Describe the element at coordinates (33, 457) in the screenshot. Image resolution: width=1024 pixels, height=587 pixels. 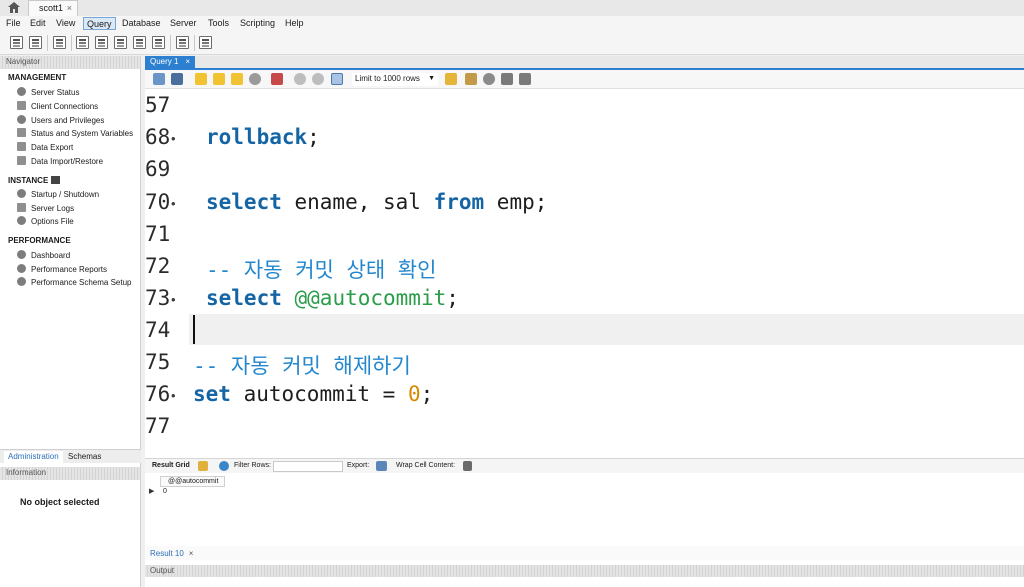
I see `tab-administration: Administration` at that location.